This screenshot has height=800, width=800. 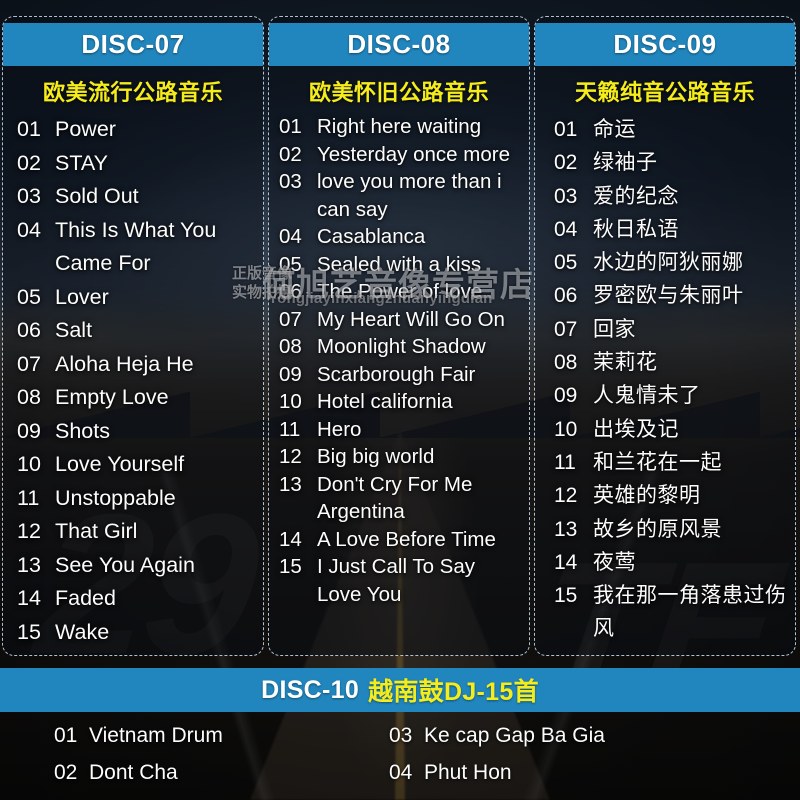 I want to click on track-row: 12 Big big world, so click(x=401, y=457).